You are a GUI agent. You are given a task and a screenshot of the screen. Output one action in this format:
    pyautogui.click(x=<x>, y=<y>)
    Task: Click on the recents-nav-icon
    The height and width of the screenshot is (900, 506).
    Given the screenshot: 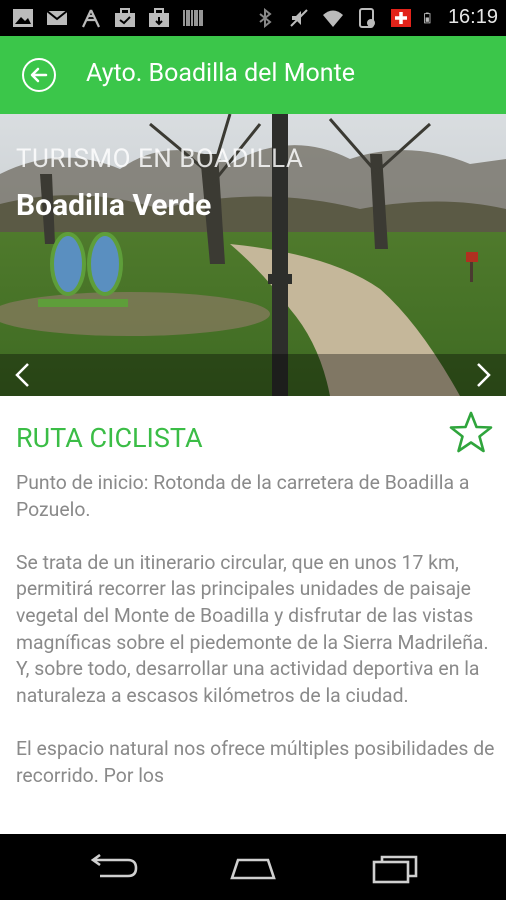 What is the action you would take?
    pyautogui.click(x=395, y=869)
    